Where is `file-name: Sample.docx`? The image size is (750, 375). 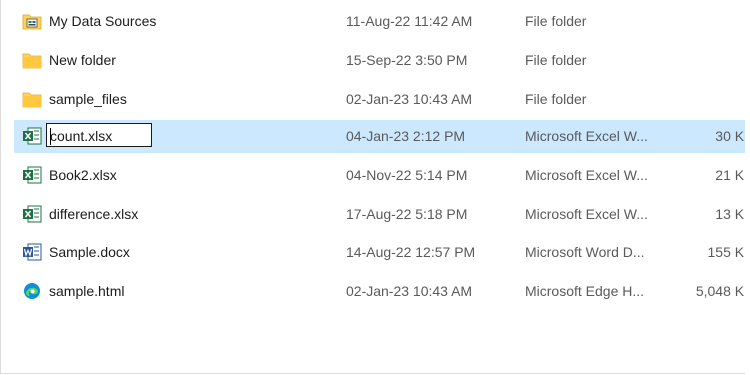 file-name: Sample.docx is located at coordinates (89, 252).